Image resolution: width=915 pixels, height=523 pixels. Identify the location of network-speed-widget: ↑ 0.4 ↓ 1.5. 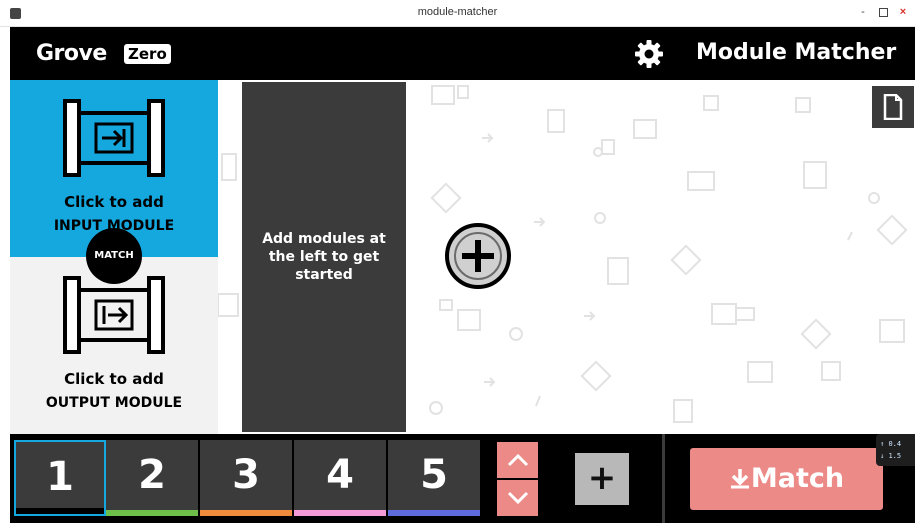
(895, 450).